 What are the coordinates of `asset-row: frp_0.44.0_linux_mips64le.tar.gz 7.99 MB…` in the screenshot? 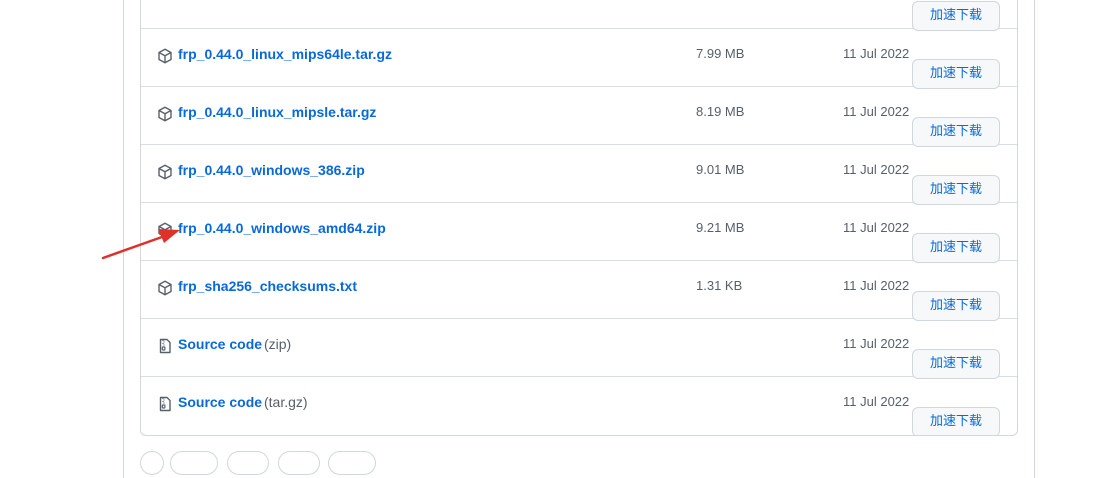 It's located at (579, 59).